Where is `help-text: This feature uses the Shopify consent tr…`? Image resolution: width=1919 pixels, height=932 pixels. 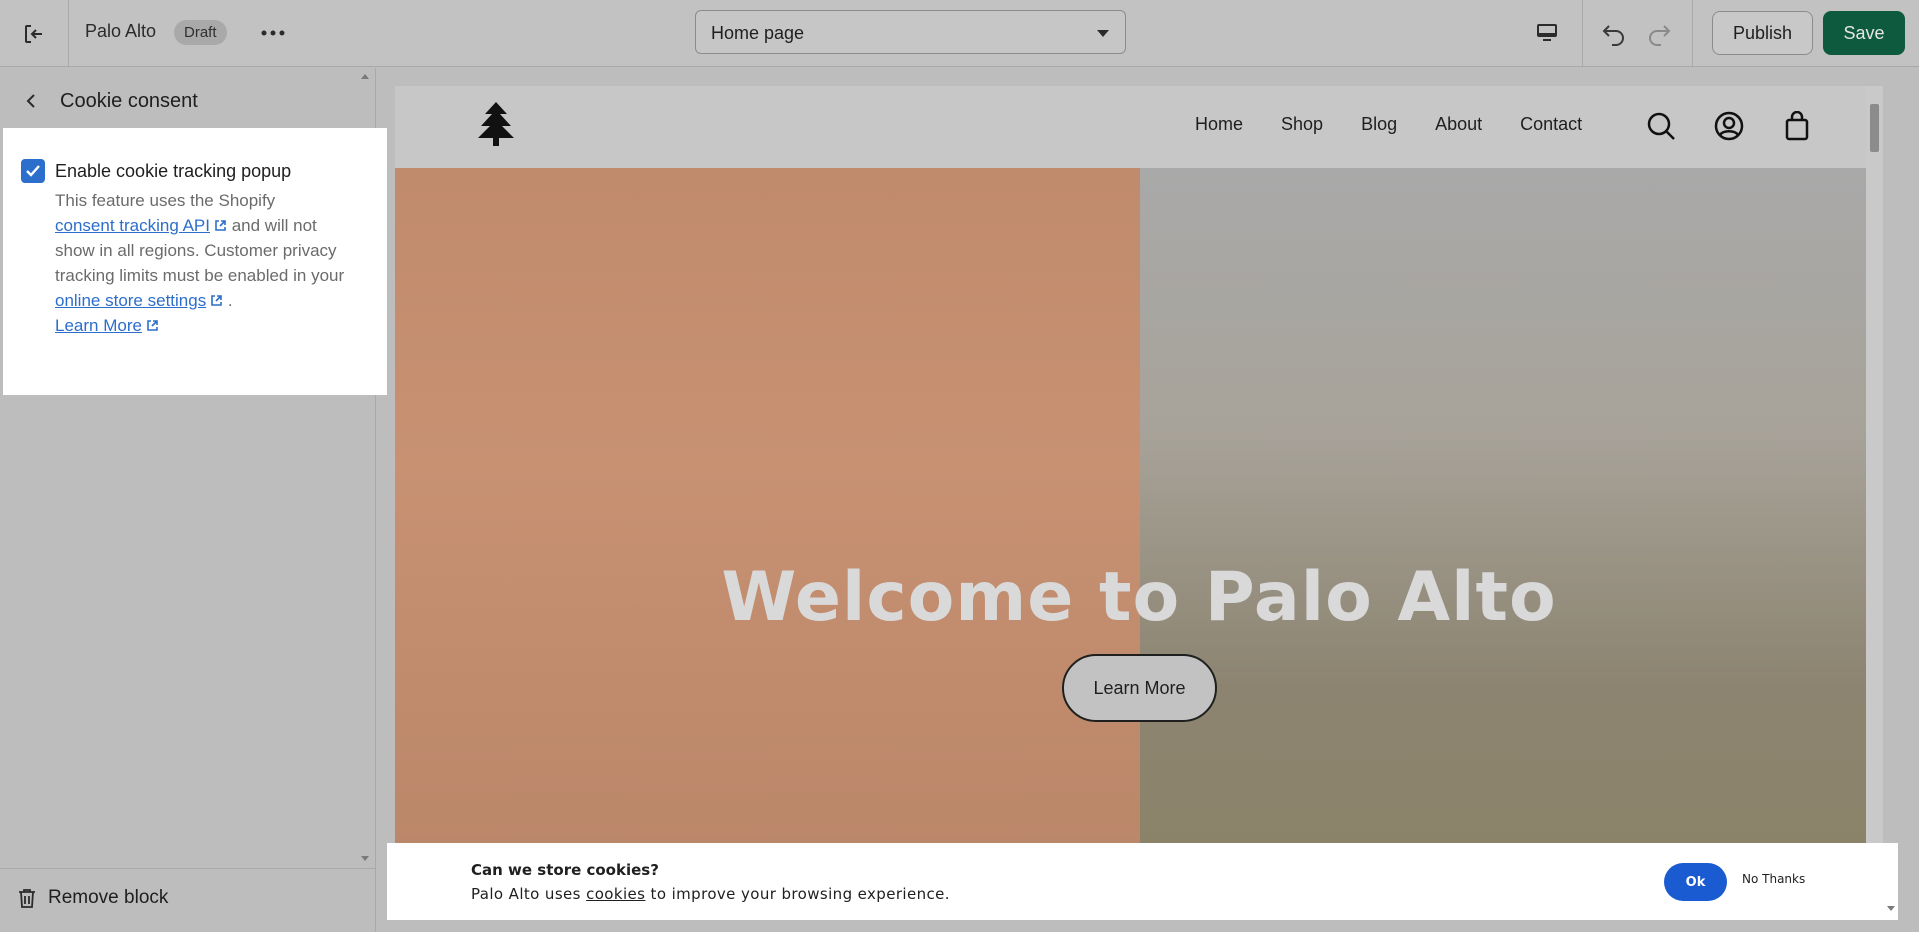 help-text: This feature uses the Shopify consent tr… is located at coordinates (205, 263).